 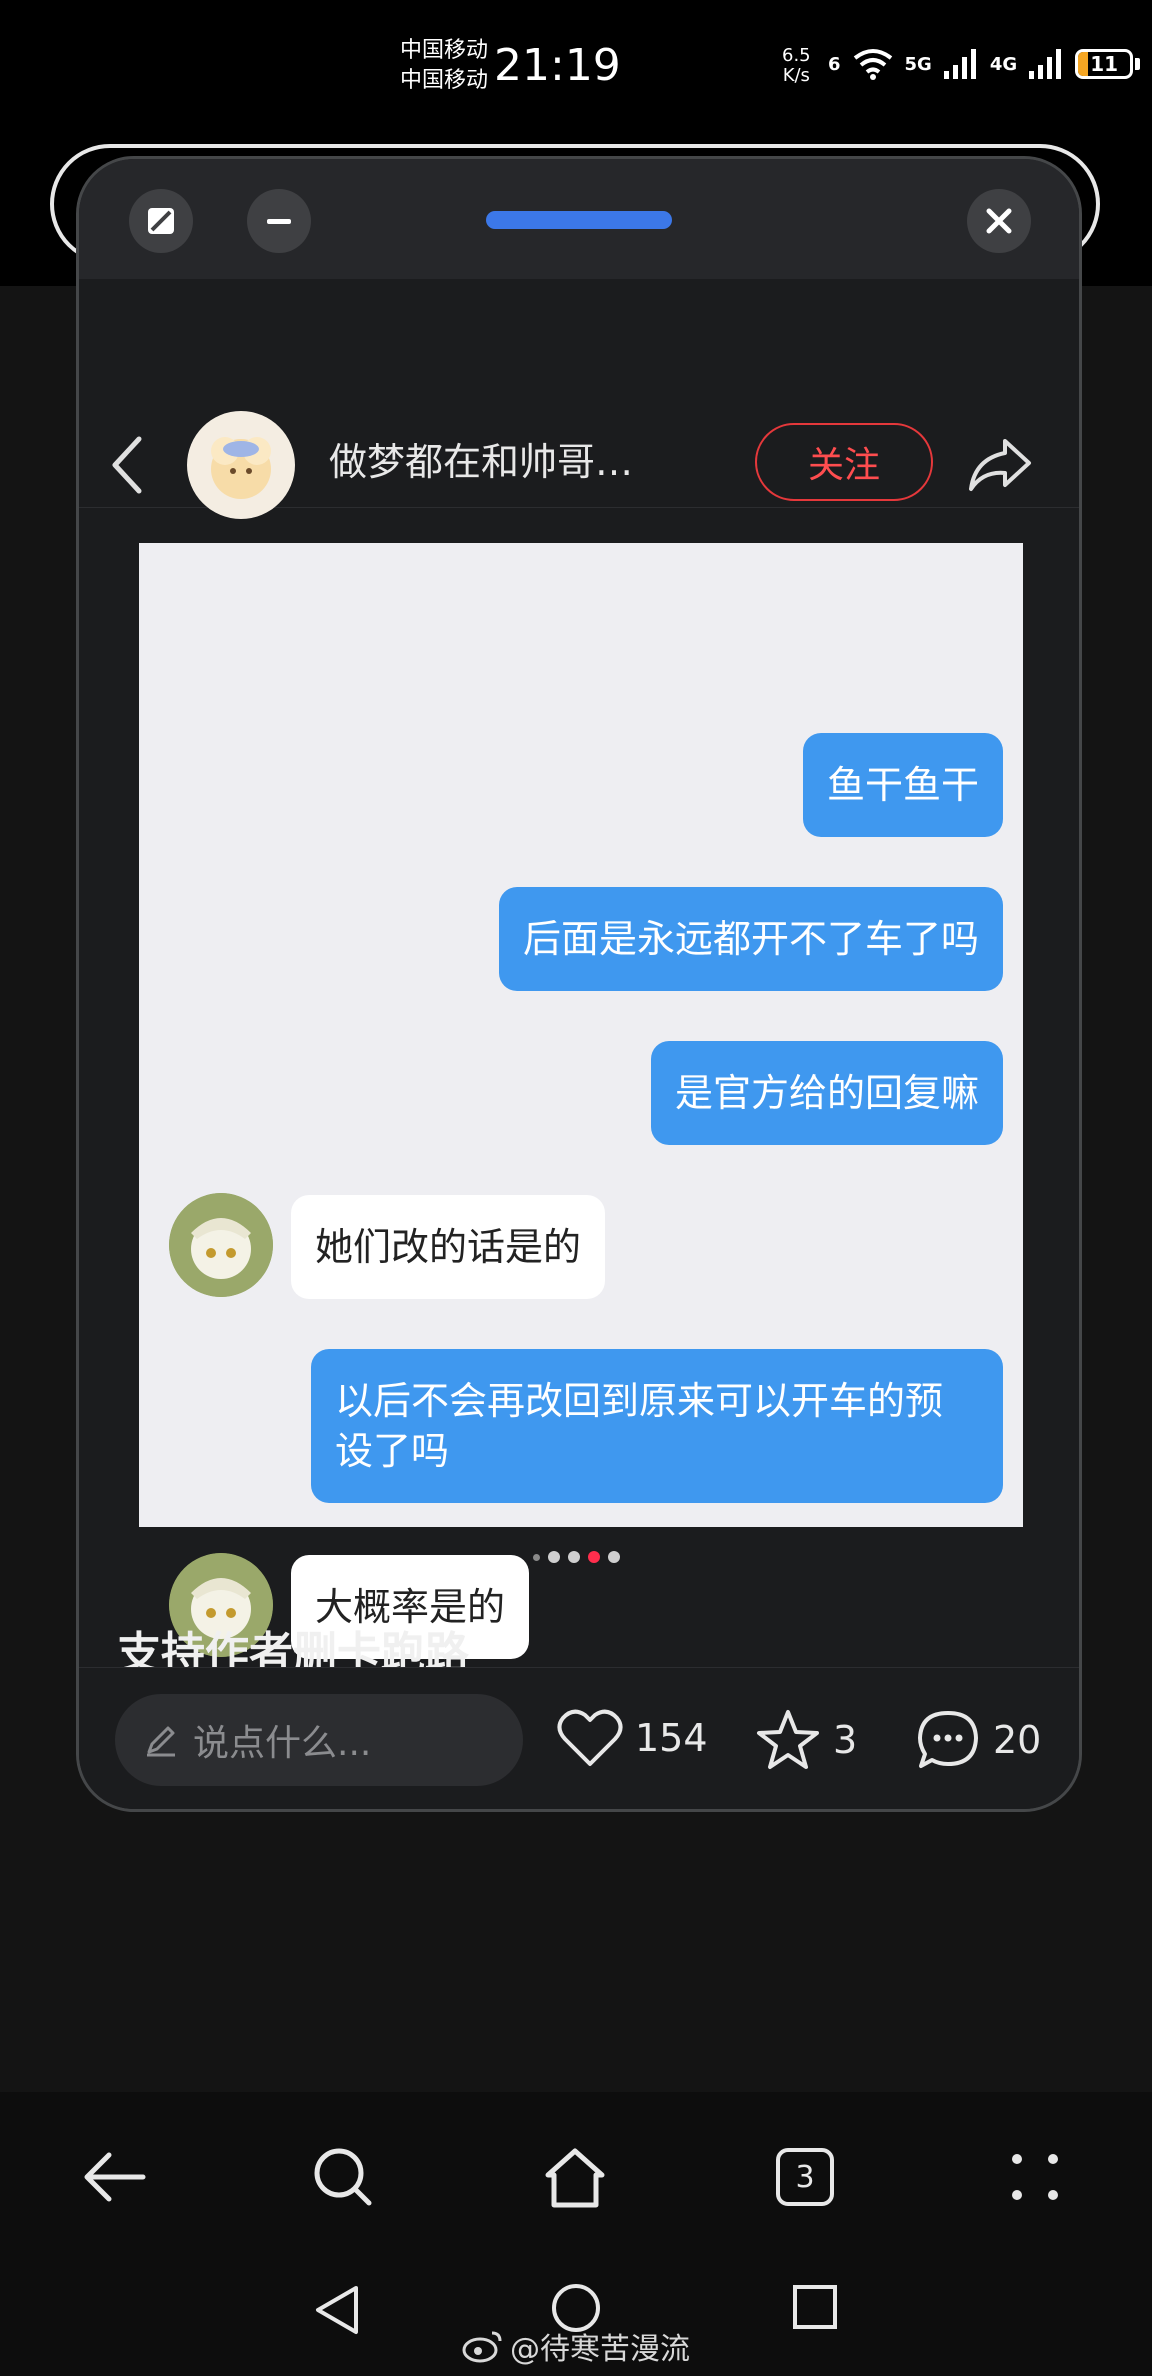 I want to click on signal-icon-sim1, so click(x=959, y=64).